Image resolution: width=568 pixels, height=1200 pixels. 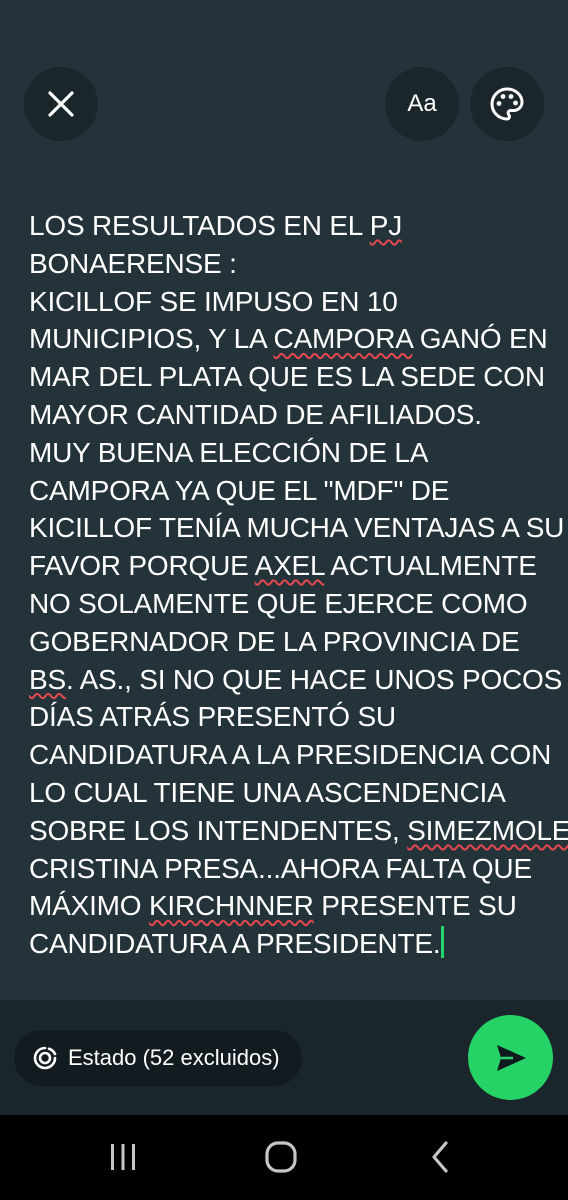 I want to click on text-segment: MAR DEL PLATA QUE ES LA SEDE CON, so click(x=287, y=377).